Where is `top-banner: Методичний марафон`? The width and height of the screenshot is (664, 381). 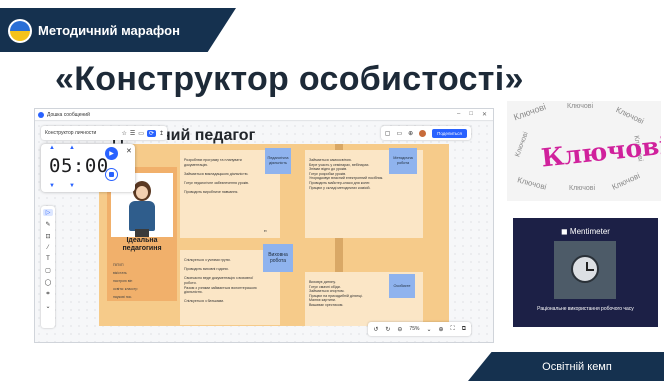
top-banner: Методичний марафон is located at coordinates (118, 30).